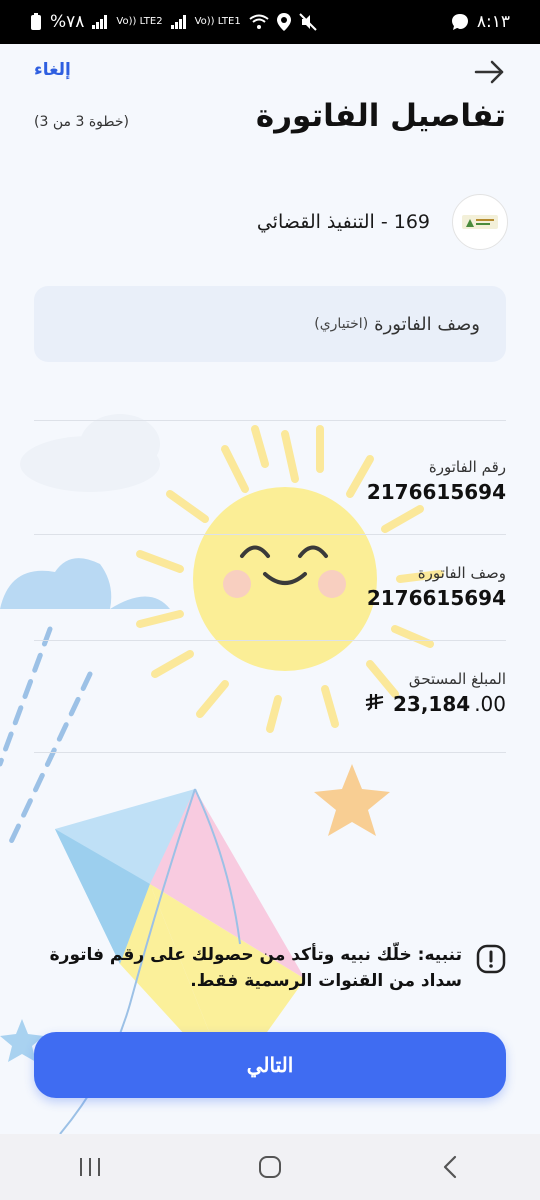 The height and width of the screenshot is (1200, 540). What do you see at coordinates (308, 22) in the screenshot?
I see `mute-icon` at bounding box center [308, 22].